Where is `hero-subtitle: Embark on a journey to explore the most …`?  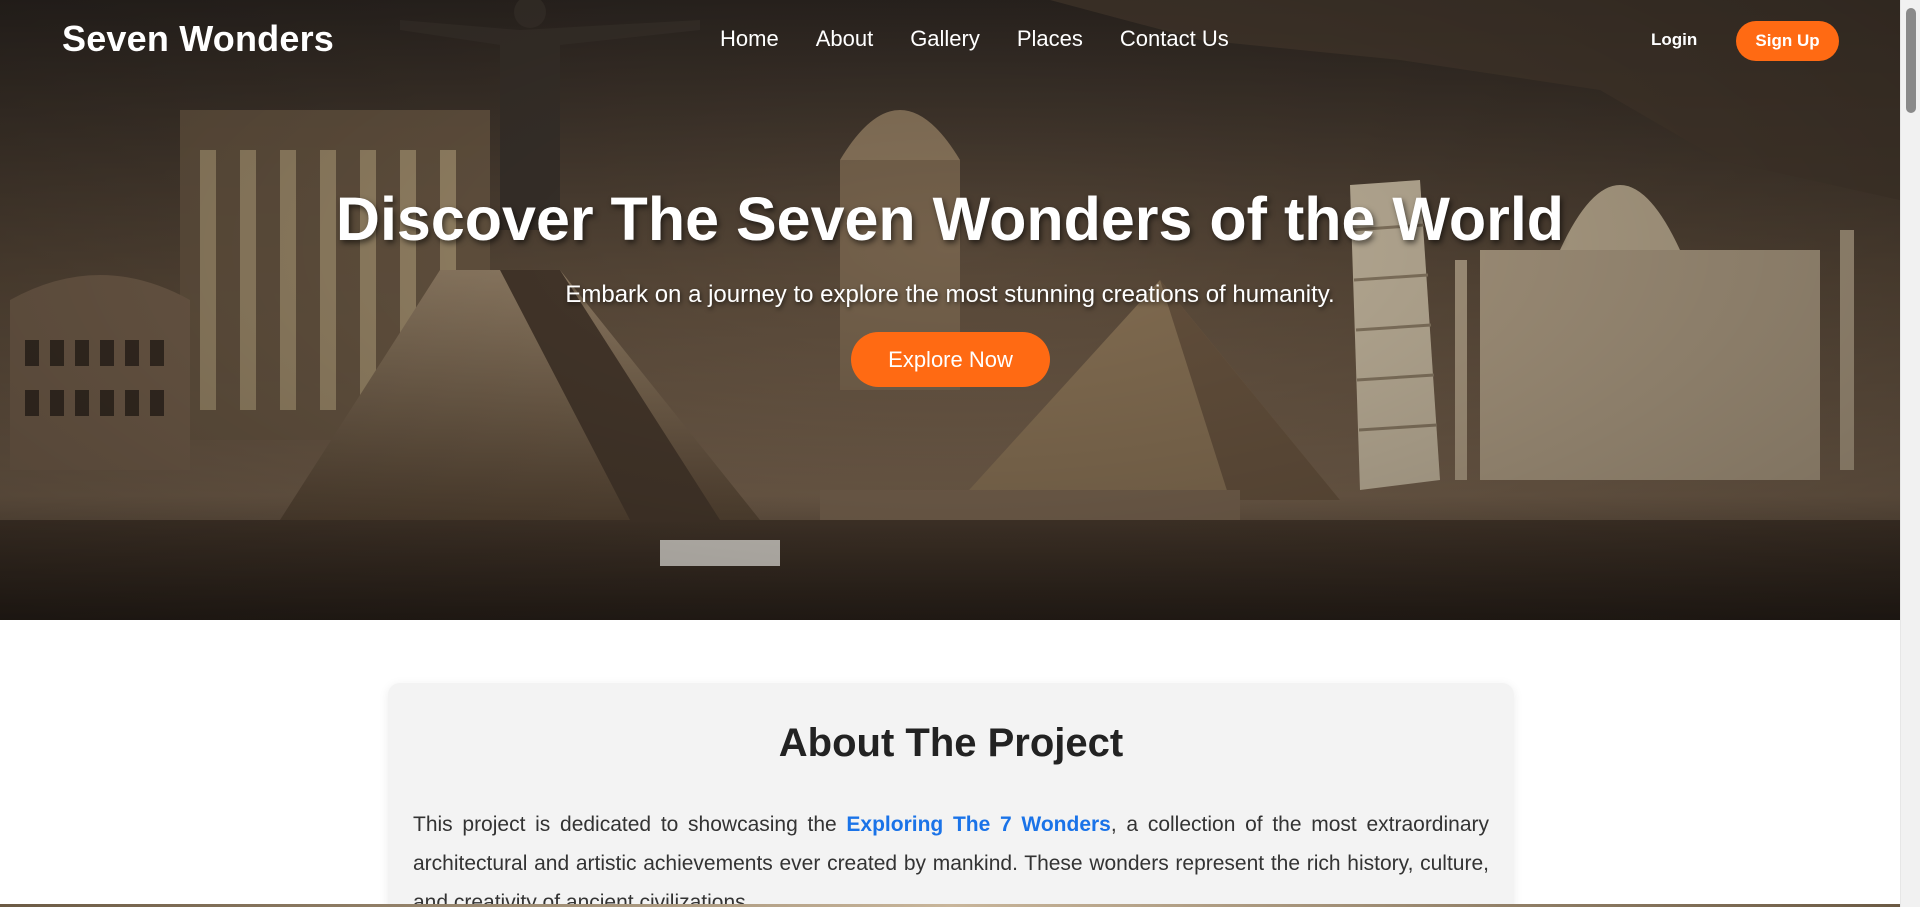 hero-subtitle: Embark on a journey to explore the most … is located at coordinates (950, 294).